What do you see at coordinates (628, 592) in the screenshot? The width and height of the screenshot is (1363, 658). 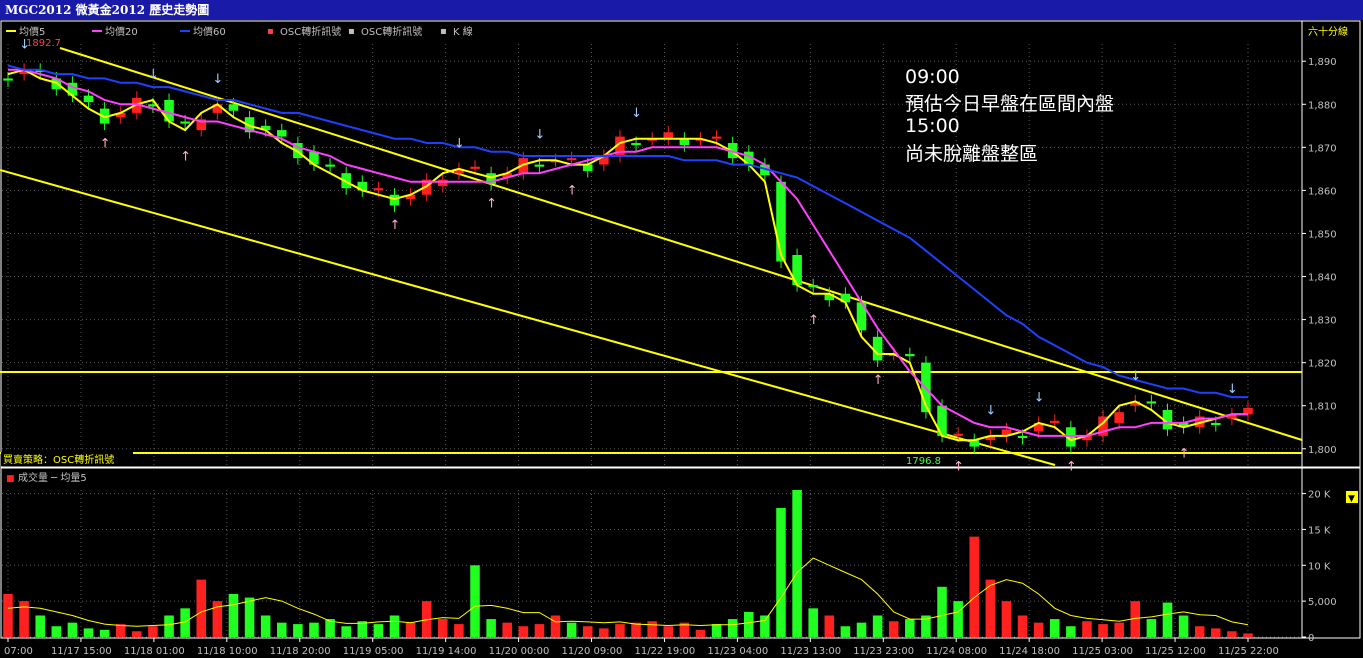 I see `volume-average-line` at bounding box center [628, 592].